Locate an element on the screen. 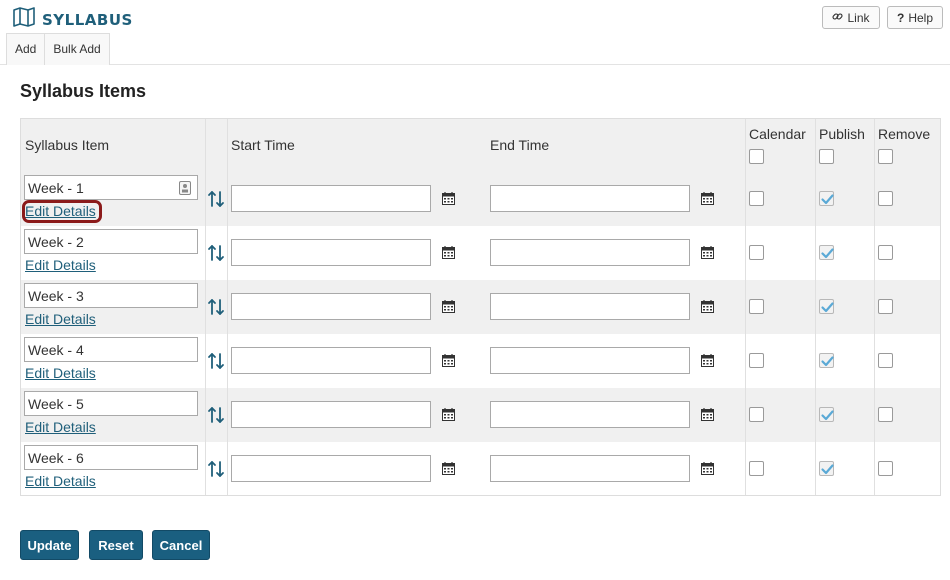 The width and height of the screenshot is (950, 580). page-title: Syllabus Items is located at coordinates (83, 91).